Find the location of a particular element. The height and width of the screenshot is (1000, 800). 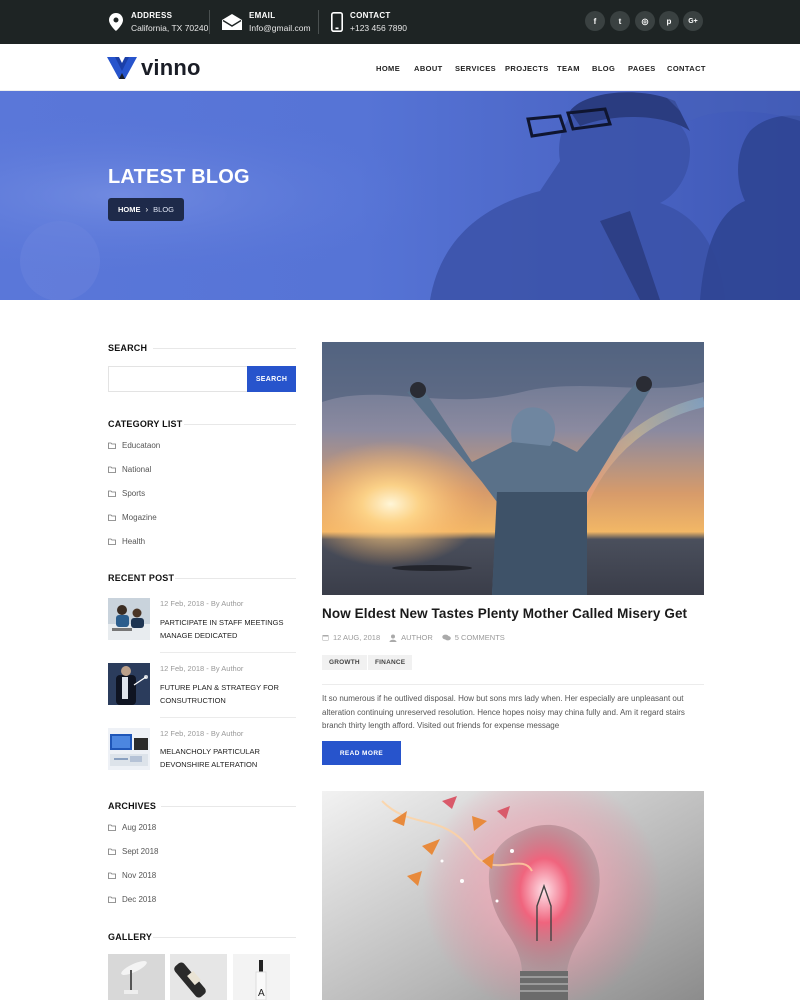

category-label: Educataon is located at coordinates (141, 445).